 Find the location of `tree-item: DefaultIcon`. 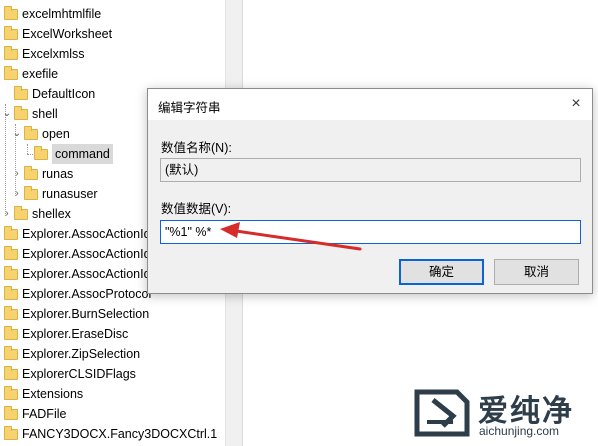

tree-item: DefaultIcon is located at coordinates (48, 94).